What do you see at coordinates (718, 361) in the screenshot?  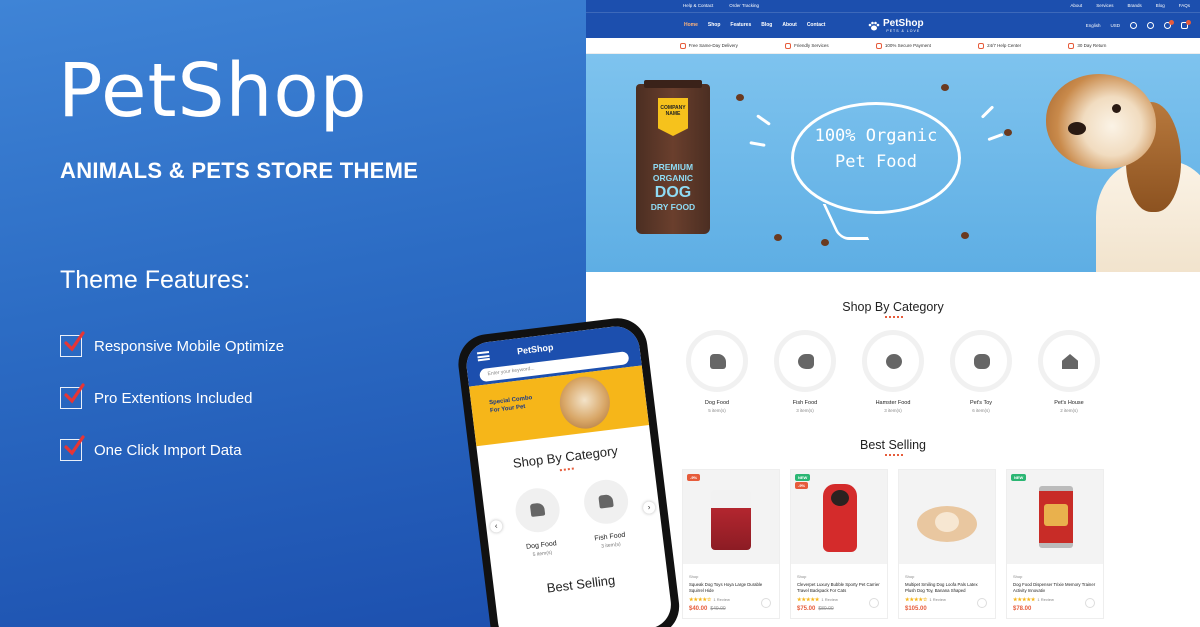 I see `dog-head-icon` at bounding box center [718, 361].